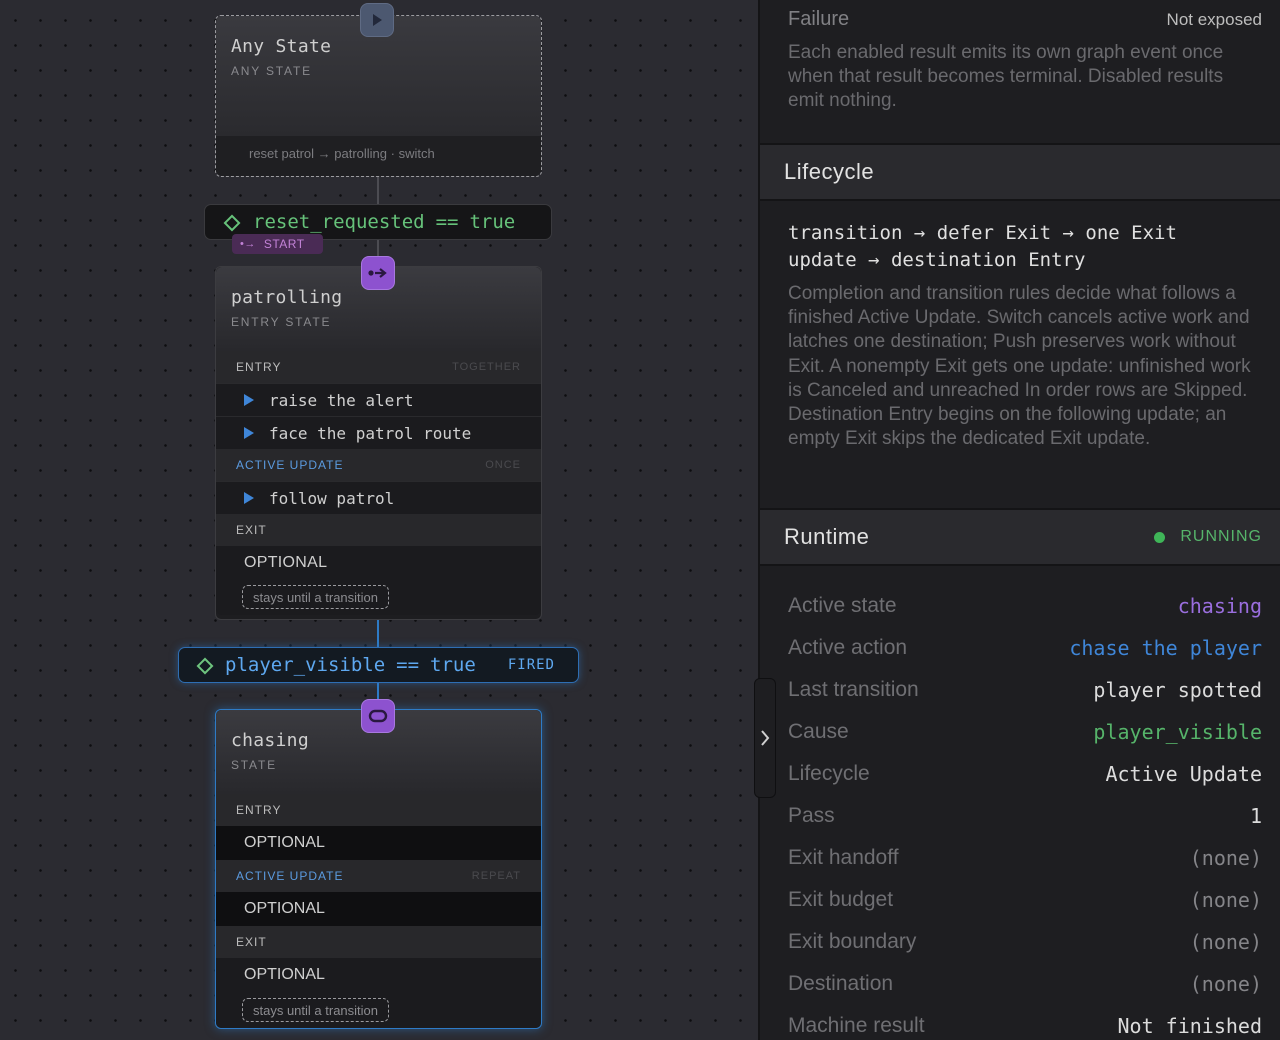 The height and width of the screenshot is (1040, 1280). Describe the element at coordinates (937, 260) in the screenshot. I see `lifecycle-code-line: update → destination Entry` at that location.